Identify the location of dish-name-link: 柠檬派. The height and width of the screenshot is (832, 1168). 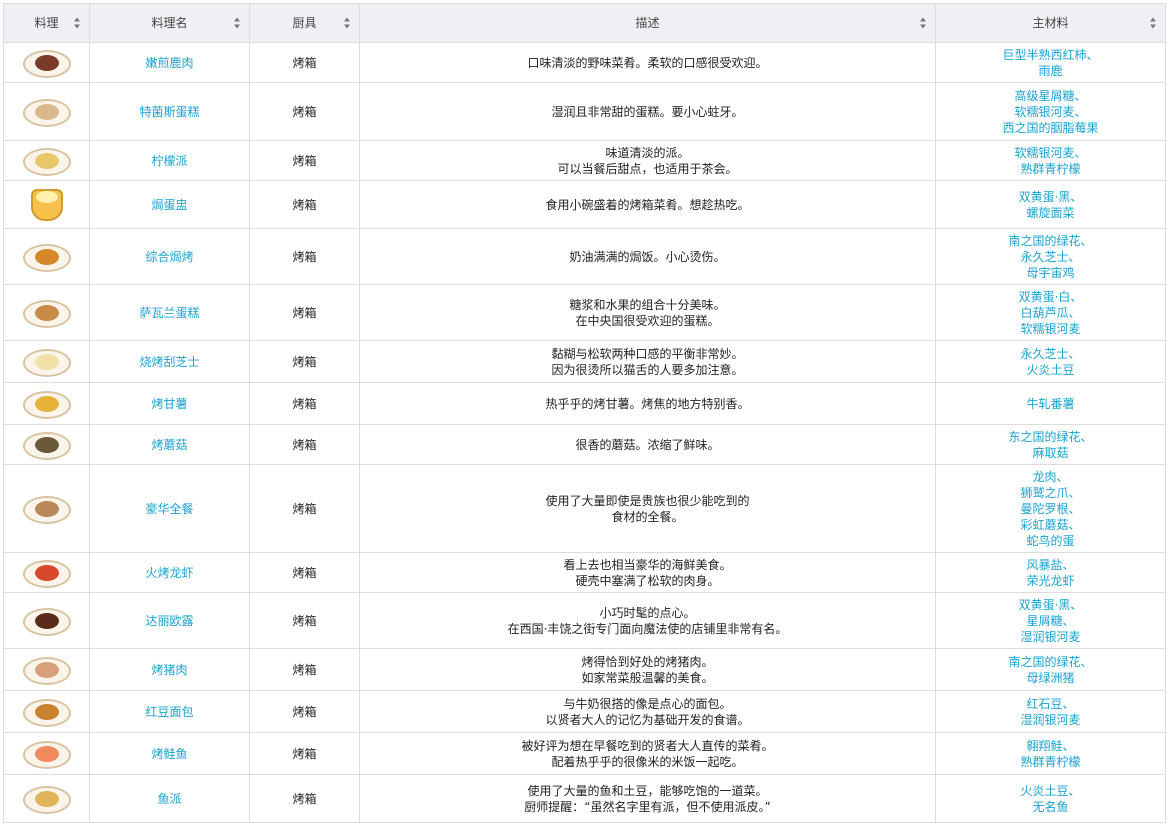
(169, 161).